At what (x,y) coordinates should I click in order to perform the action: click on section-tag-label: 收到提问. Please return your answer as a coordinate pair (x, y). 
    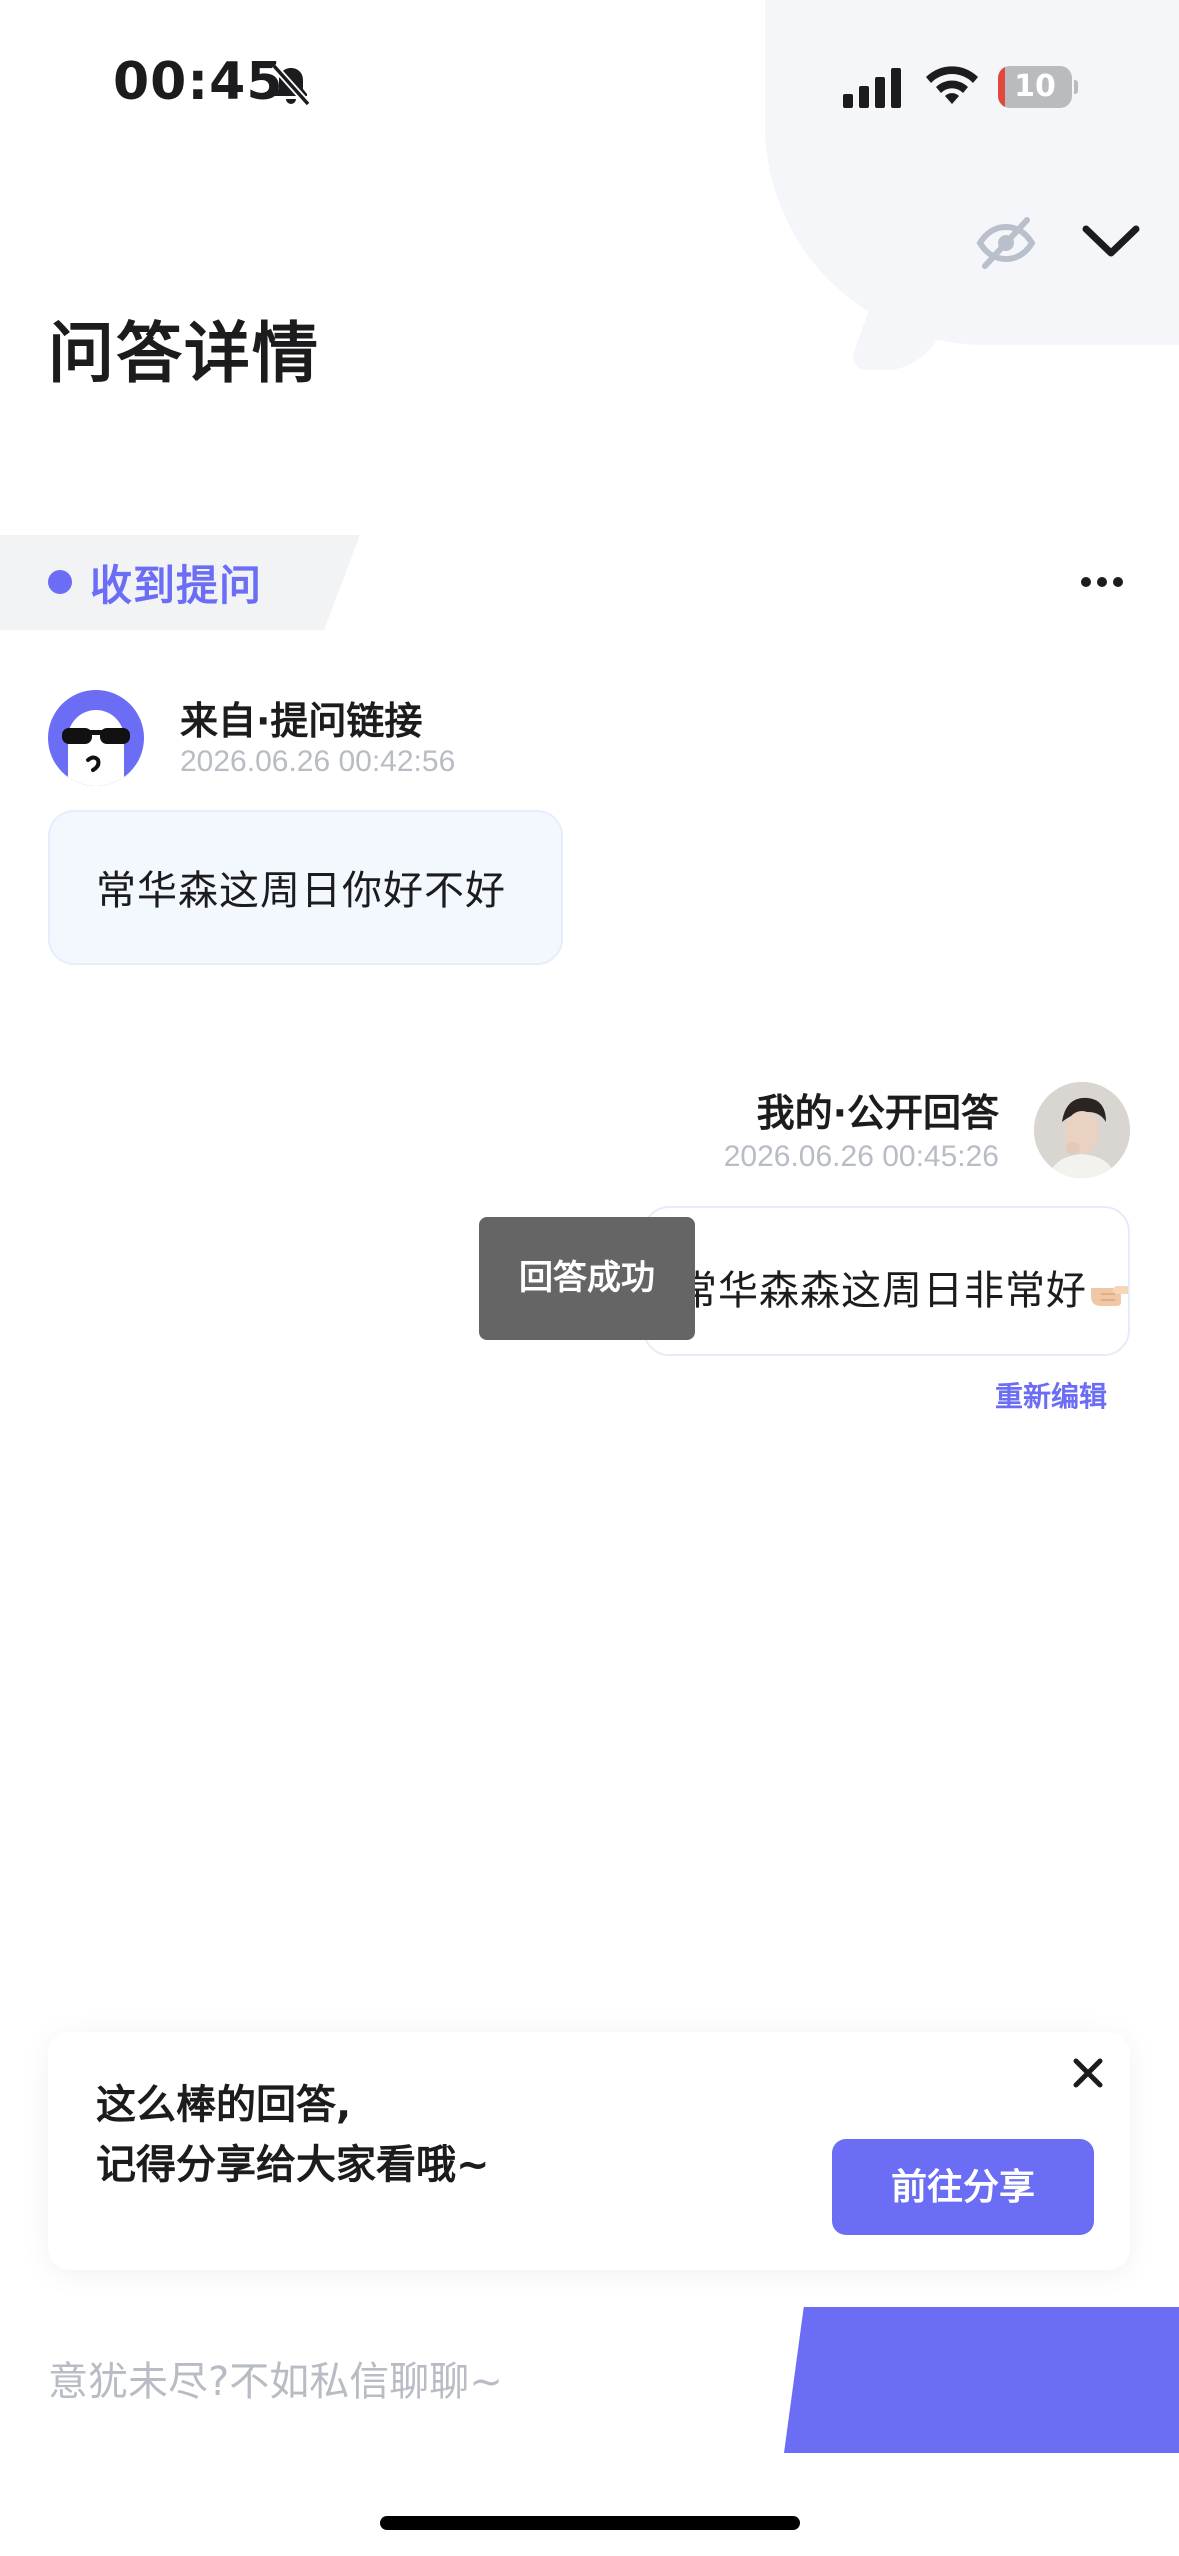
    Looking at the image, I should click on (176, 585).